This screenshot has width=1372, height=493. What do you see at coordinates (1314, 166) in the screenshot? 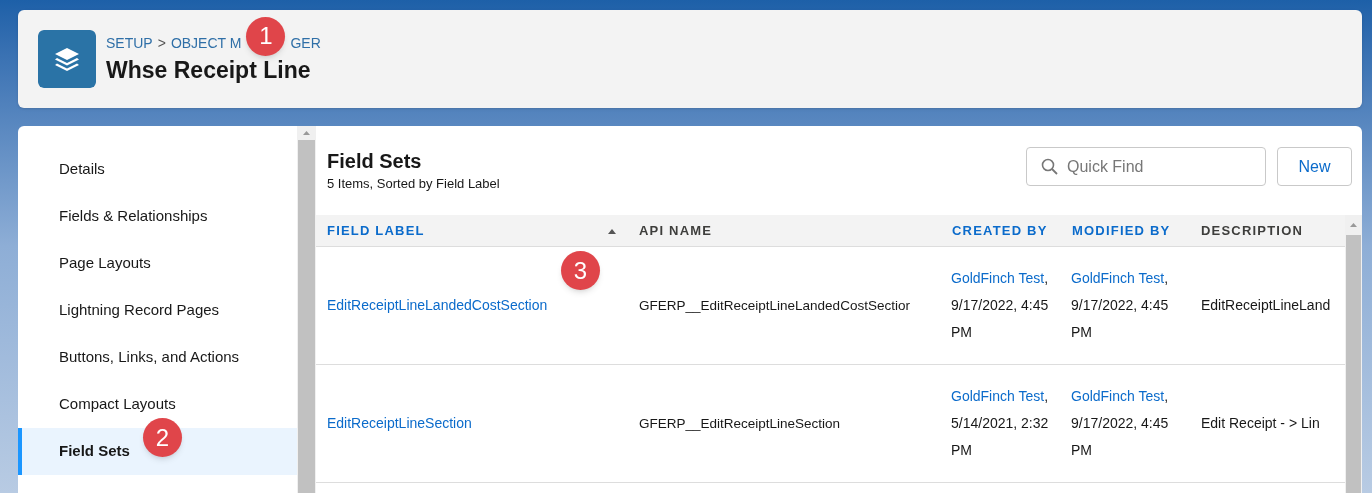
I see `new-button: New` at bounding box center [1314, 166].